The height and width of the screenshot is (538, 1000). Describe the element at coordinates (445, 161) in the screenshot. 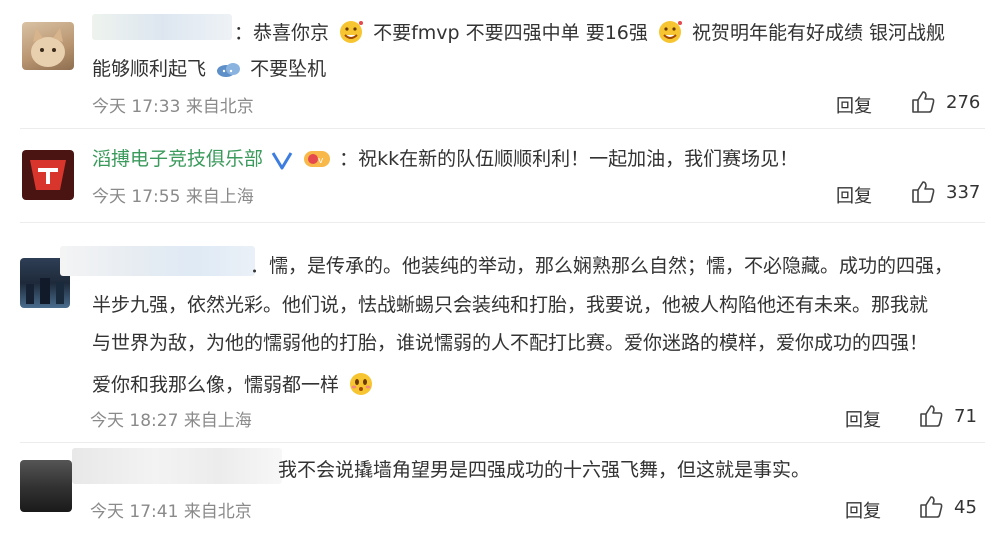

I see `comment-text-line: 滔搏电子竞技俱乐部 v ：祝kk在新的队伍顺顺利利！一起加油，我们赛场见！` at that location.